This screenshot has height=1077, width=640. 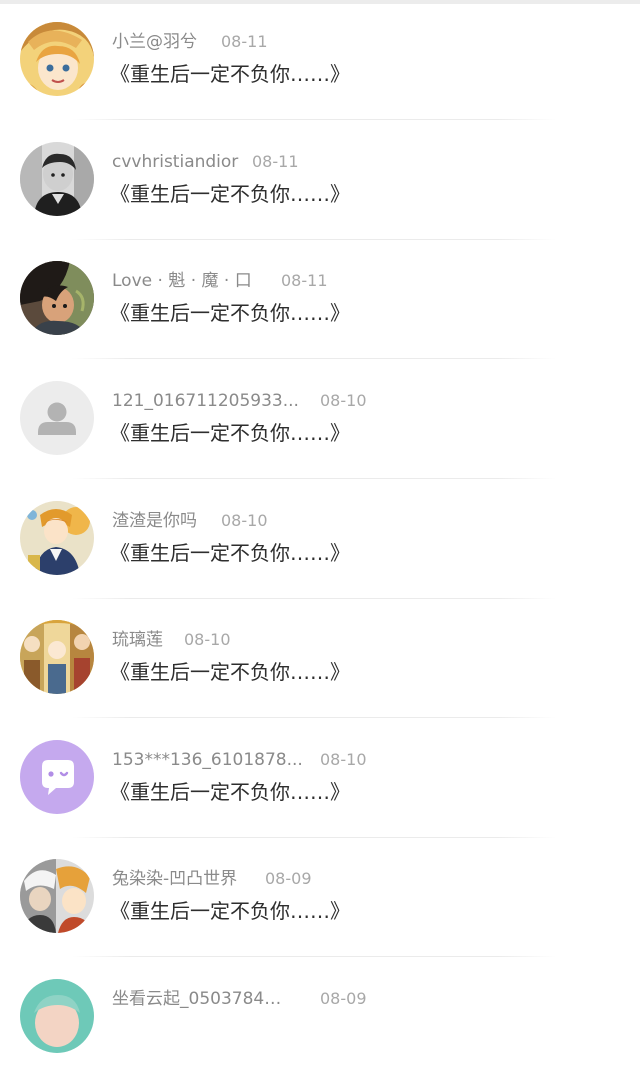 What do you see at coordinates (175, 162) in the screenshot?
I see `username: cvvhristiandior` at bounding box center [175, 162].